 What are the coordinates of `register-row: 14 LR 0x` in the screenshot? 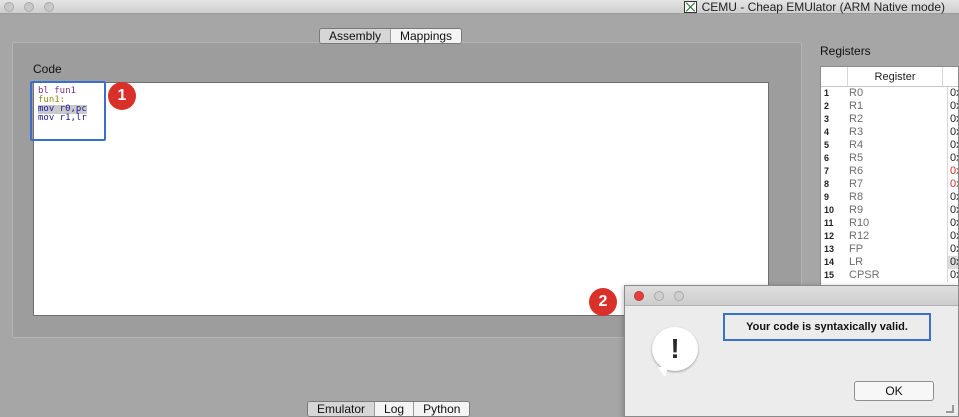 It's located at (889, 262).